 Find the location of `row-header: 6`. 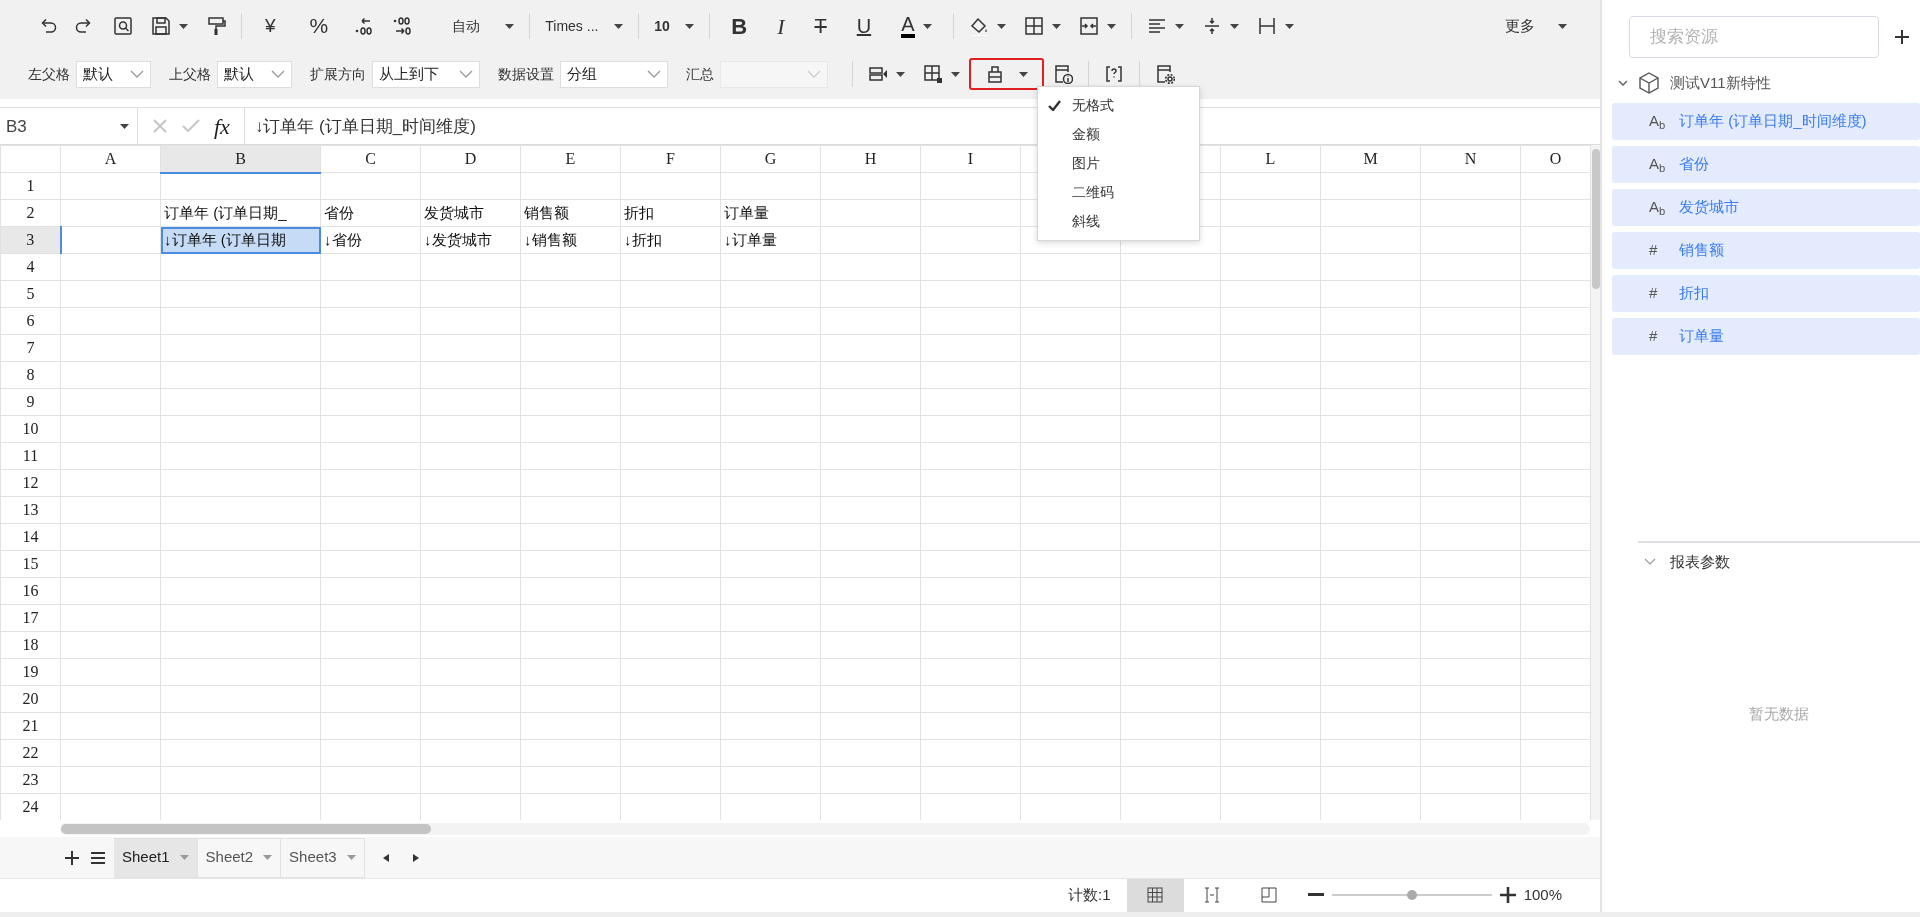

row-header: 6 is located at coordinates (30, 321).